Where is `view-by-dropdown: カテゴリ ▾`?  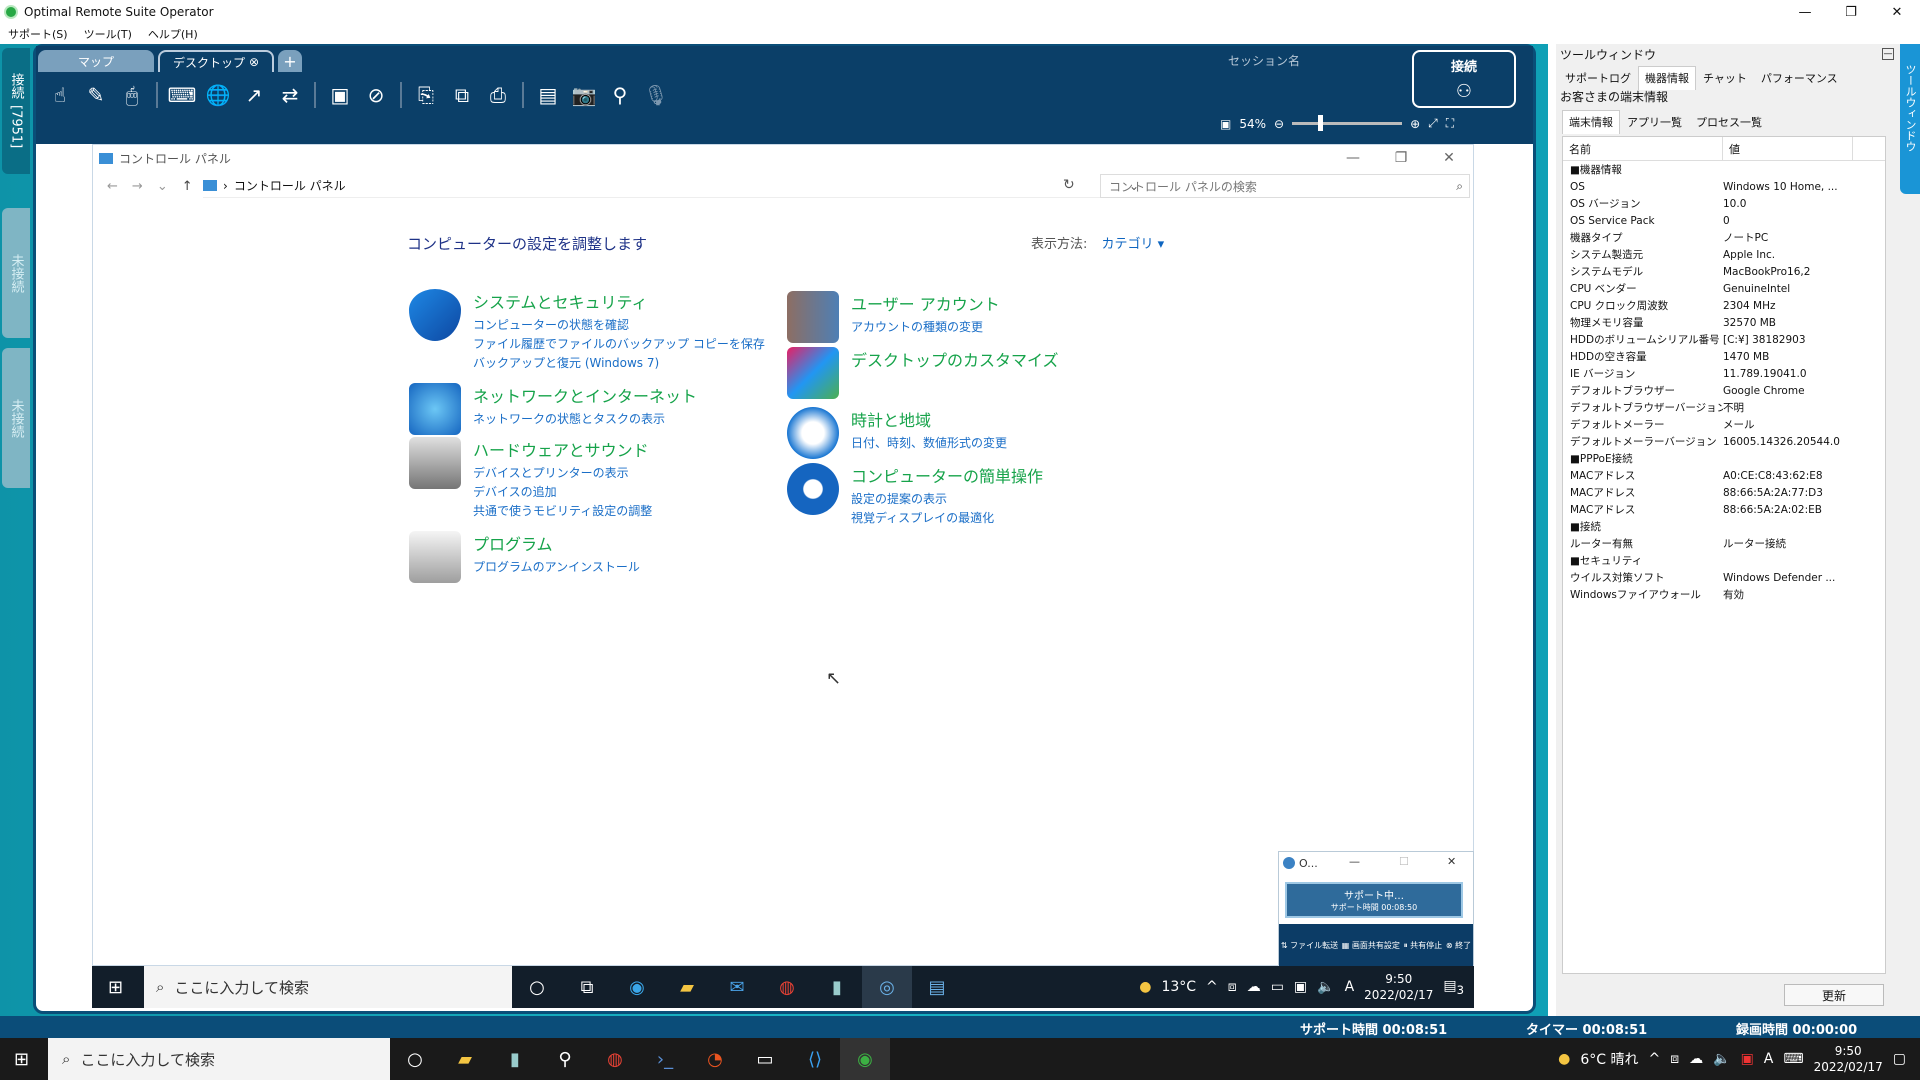
view-by-dropdown: カテゴリ ▾ is located at coordinates (1133, 244).